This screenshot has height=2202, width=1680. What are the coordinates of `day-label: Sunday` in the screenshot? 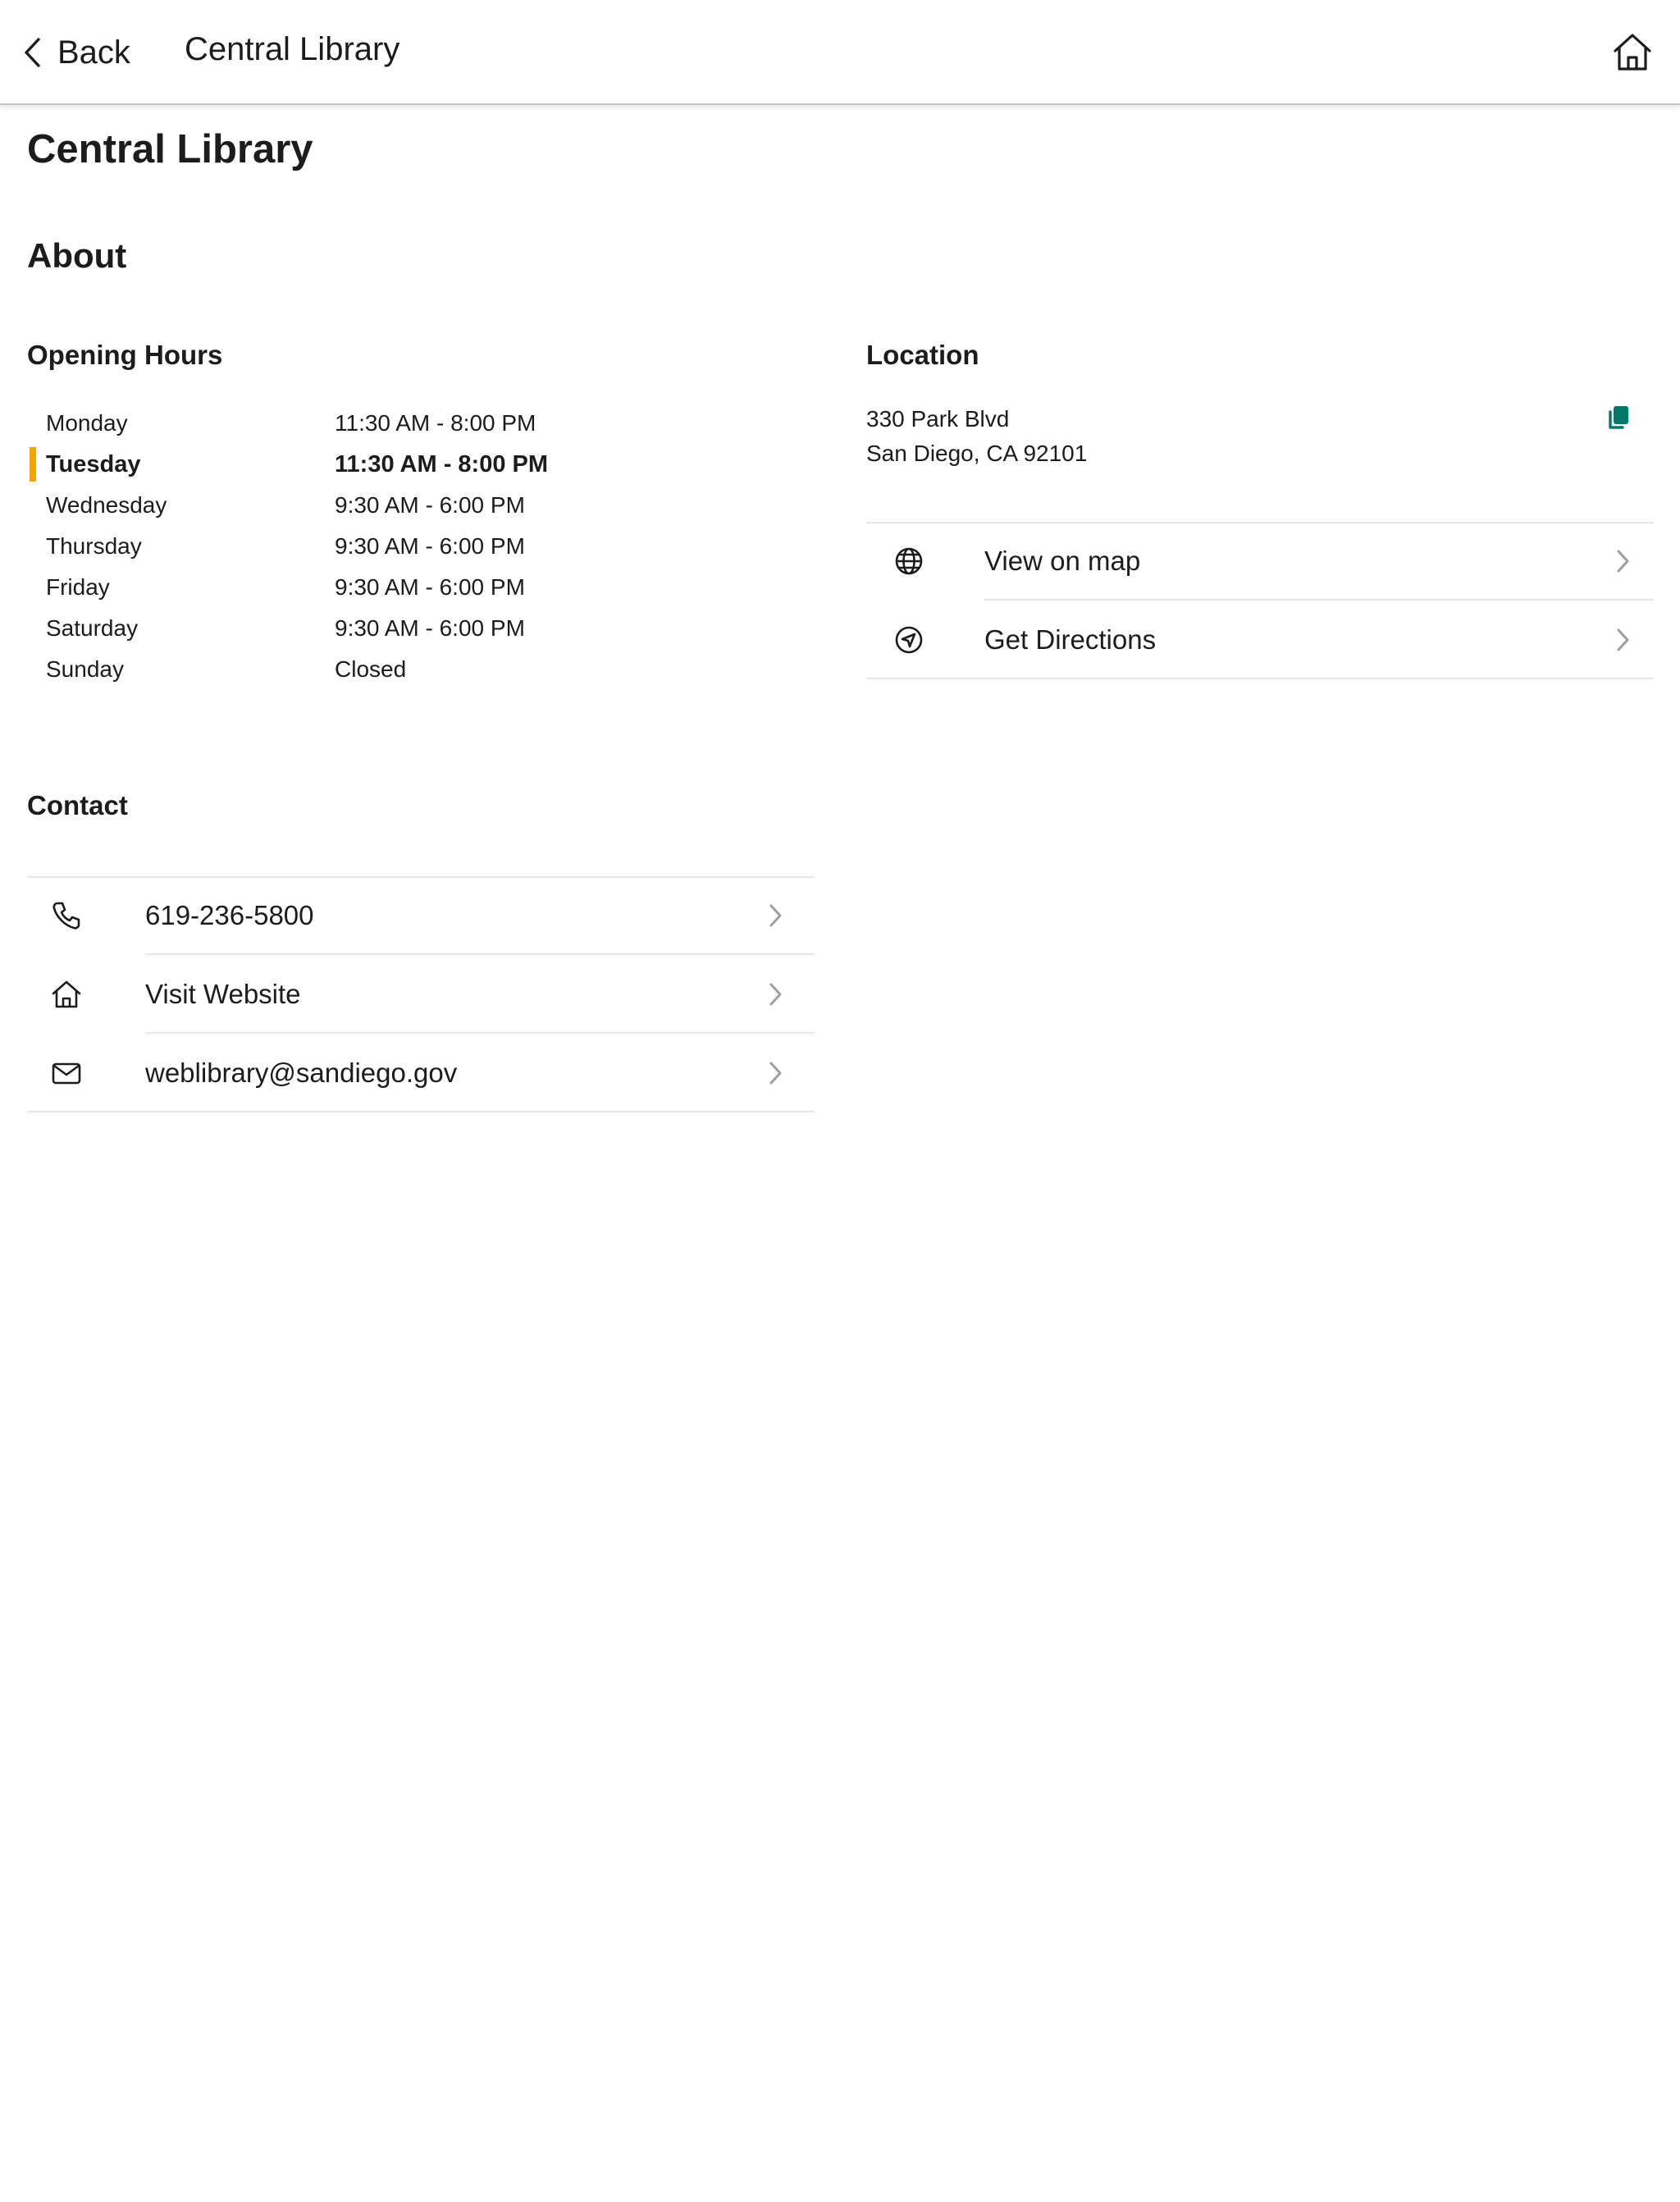 It's located at (85, 669).